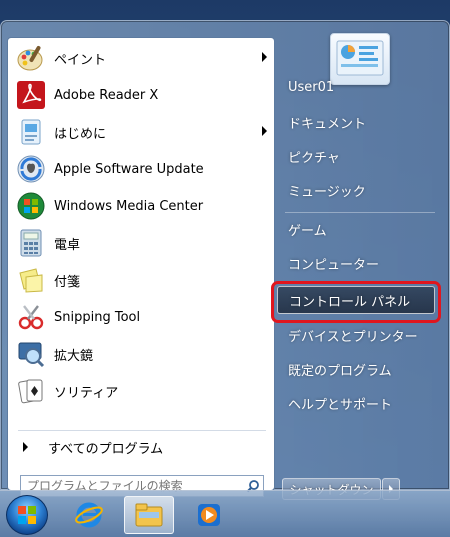  Describe the element at coordinates (209, 515) in the screenshot. I see `media-player-icon` at that location.